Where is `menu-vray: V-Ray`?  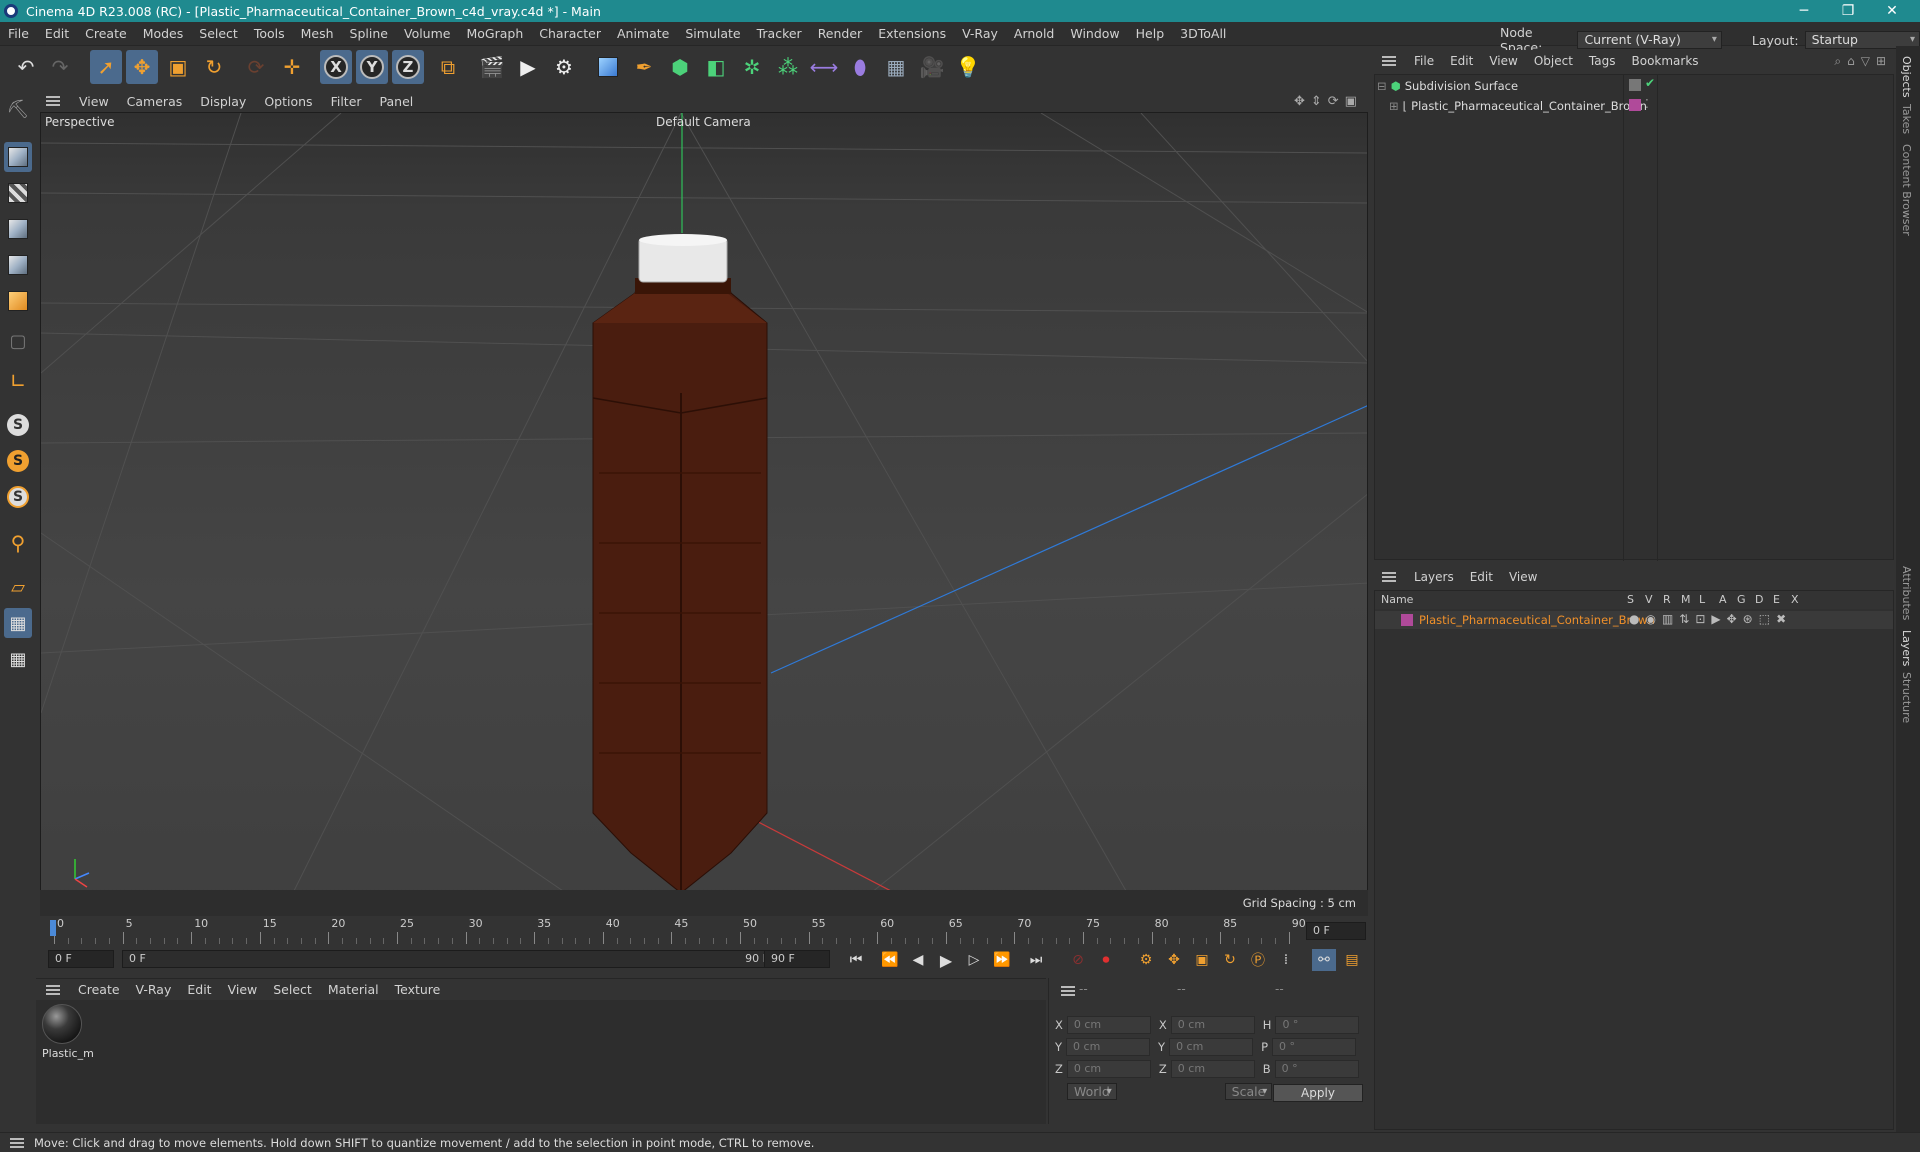 menu-vray: V-Ray is located at coordinates (980, 33).